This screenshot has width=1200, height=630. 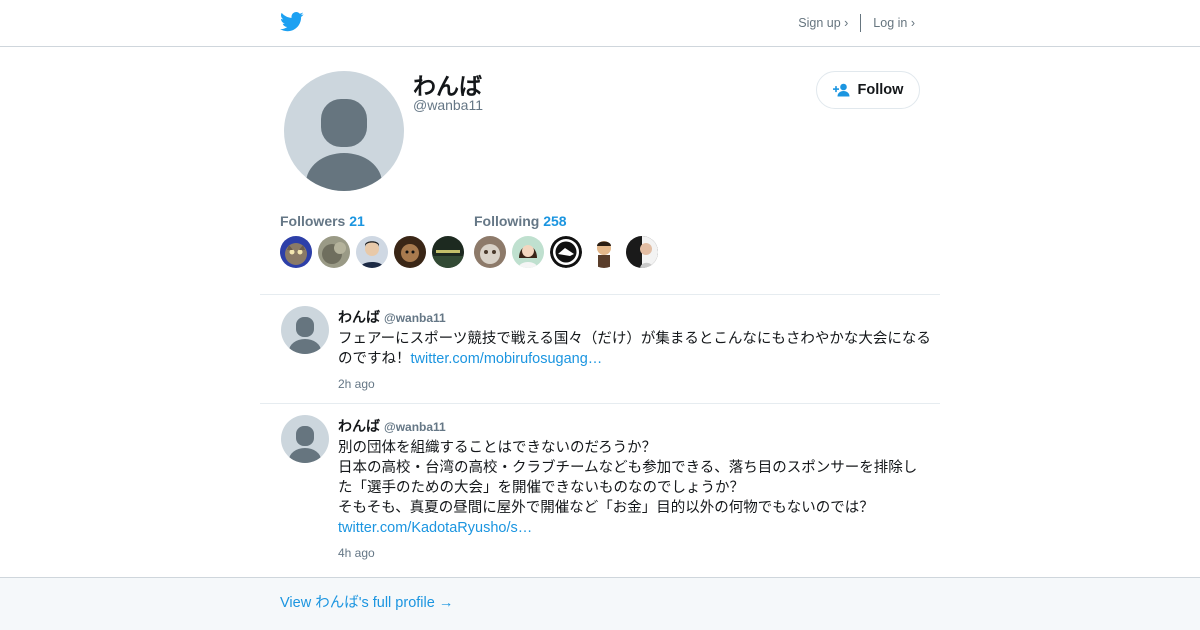 I want to click on following-count: 258, so click(x=555, y=221).